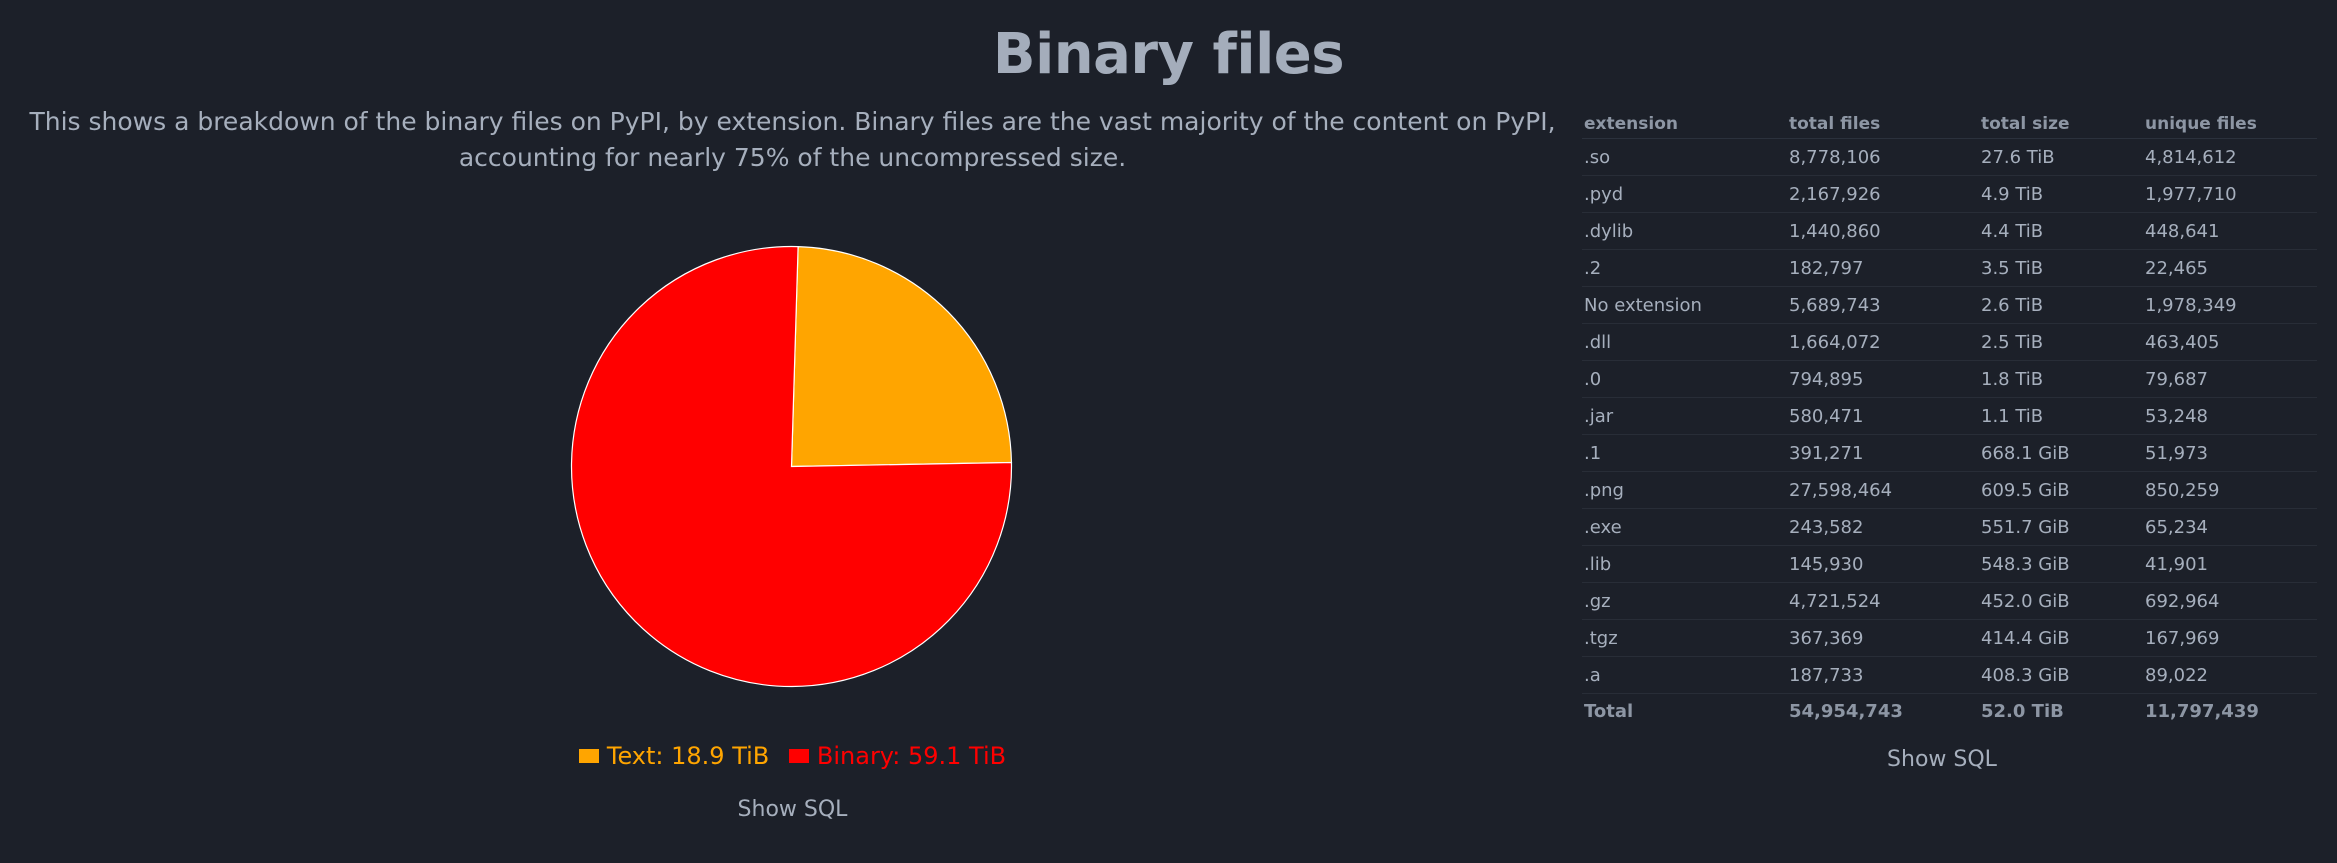 The image size is (2337, 863). I want to click on table-cell: .tgz, so click(1684, 638).